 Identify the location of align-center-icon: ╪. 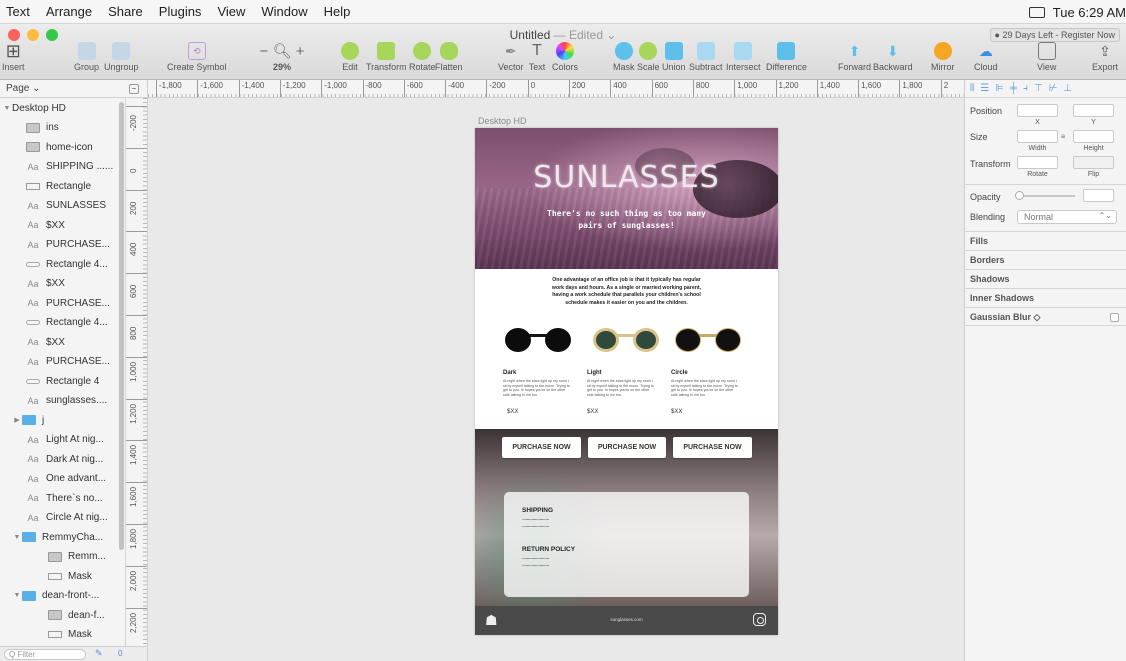
(1013, 88).